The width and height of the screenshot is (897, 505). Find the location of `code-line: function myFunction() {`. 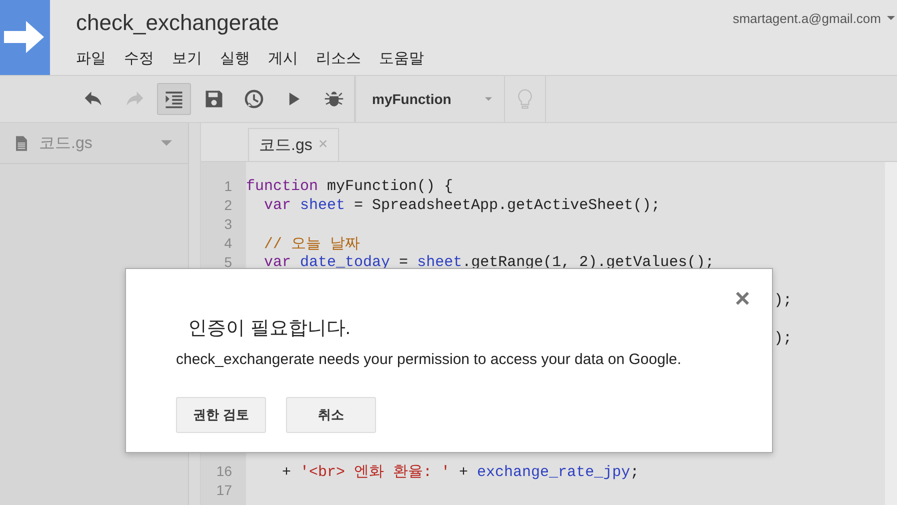

code-line: function myFunction() { is located at coordinates (350, 186).